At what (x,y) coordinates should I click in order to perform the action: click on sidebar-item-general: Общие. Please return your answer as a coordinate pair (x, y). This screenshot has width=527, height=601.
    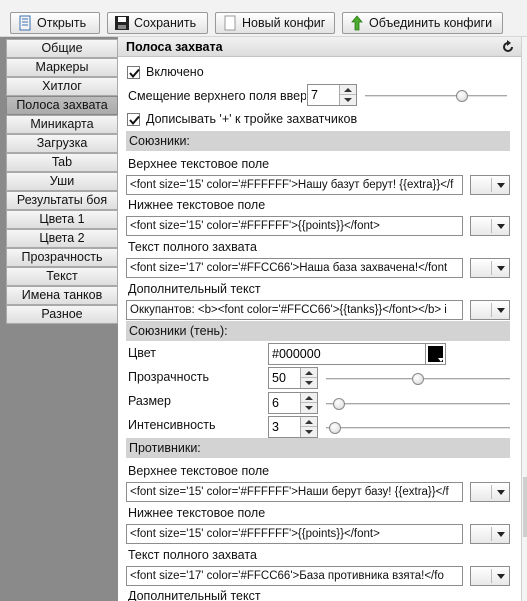
    Looking at the image, I should click on (62, 48).